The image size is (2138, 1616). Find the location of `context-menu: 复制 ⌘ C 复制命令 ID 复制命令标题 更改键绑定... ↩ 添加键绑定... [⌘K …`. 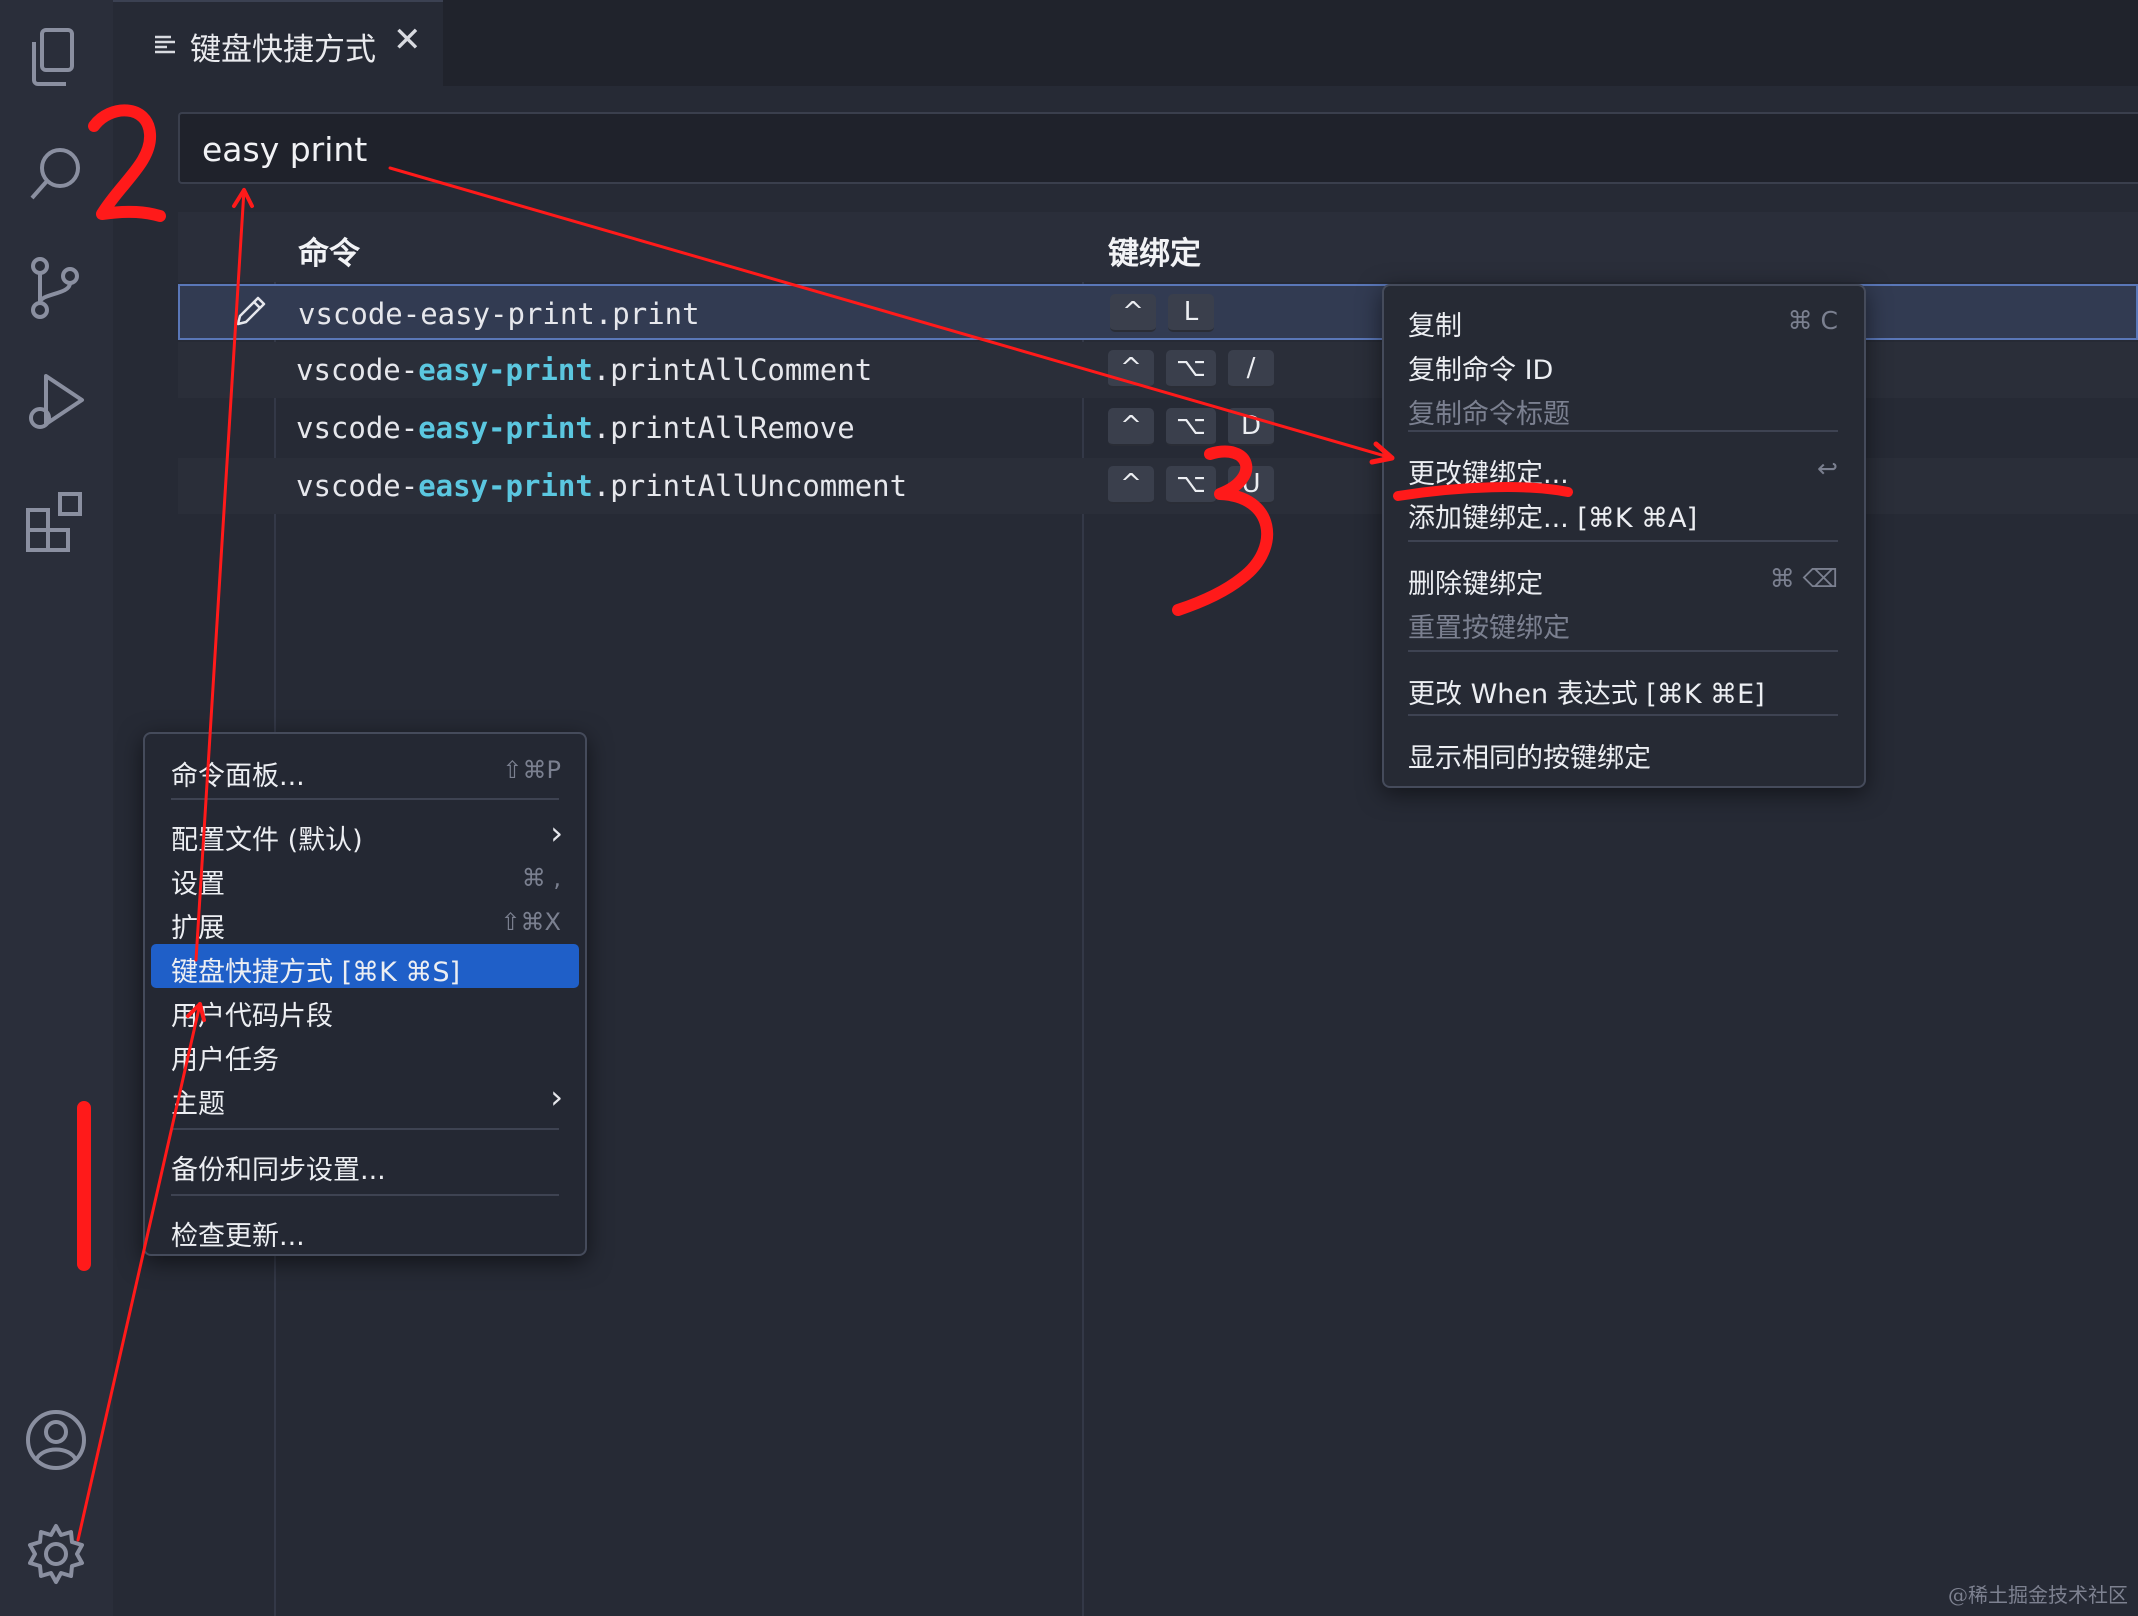

context-menu: 复制 ⌘ C 复制命令 ID 复制命令标题 更改键绑定... ↩ 添加键绑定... [⌘K … is located at coordinates (1624, 536).